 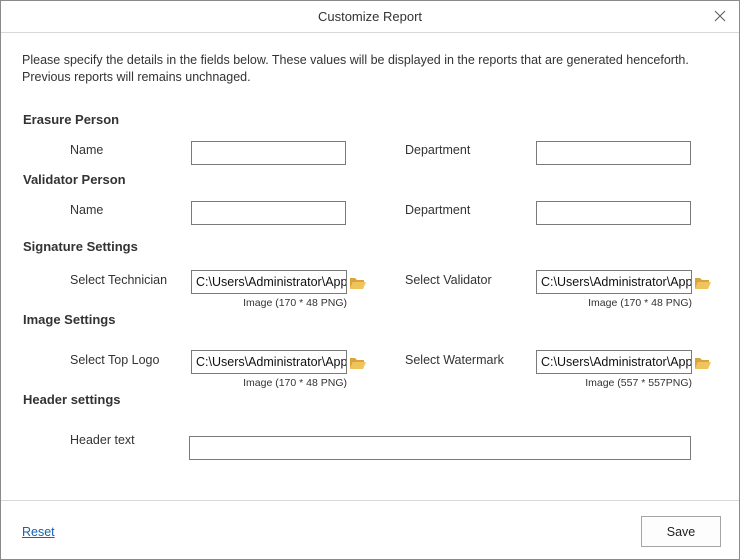 I want to click on erasure-name-label: Name, so click(x=87, y=150).